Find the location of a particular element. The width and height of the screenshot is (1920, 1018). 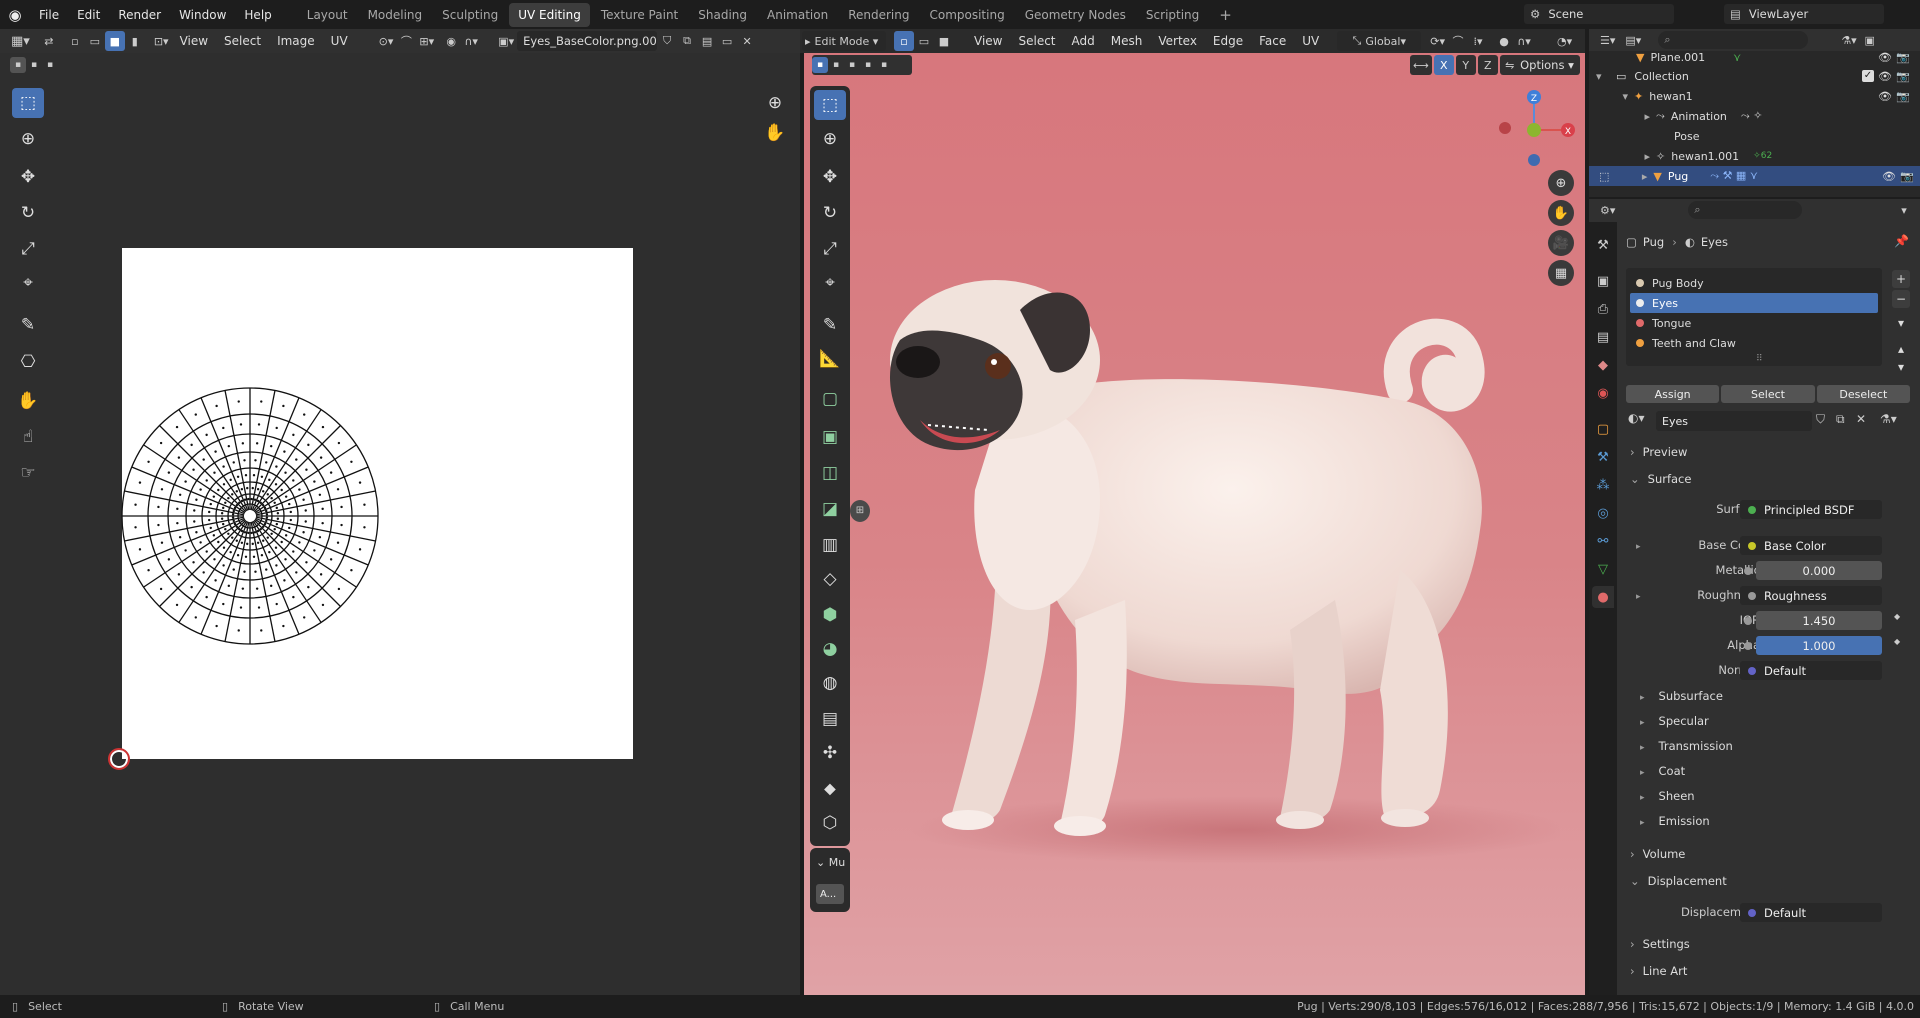

tab-shading: Shading is located at coordinates (722, 15).